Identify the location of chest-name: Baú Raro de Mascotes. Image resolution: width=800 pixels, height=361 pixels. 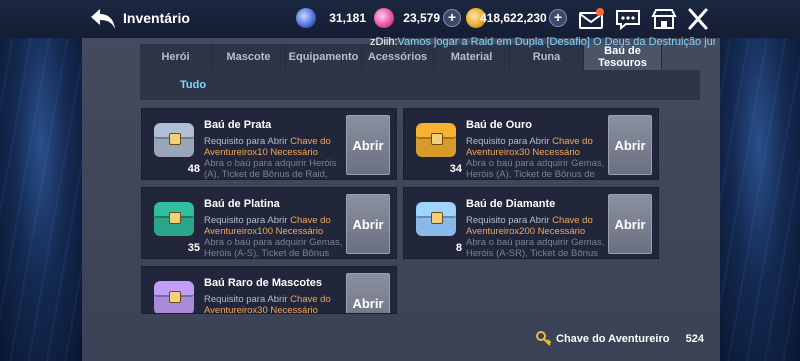
(263, 283).